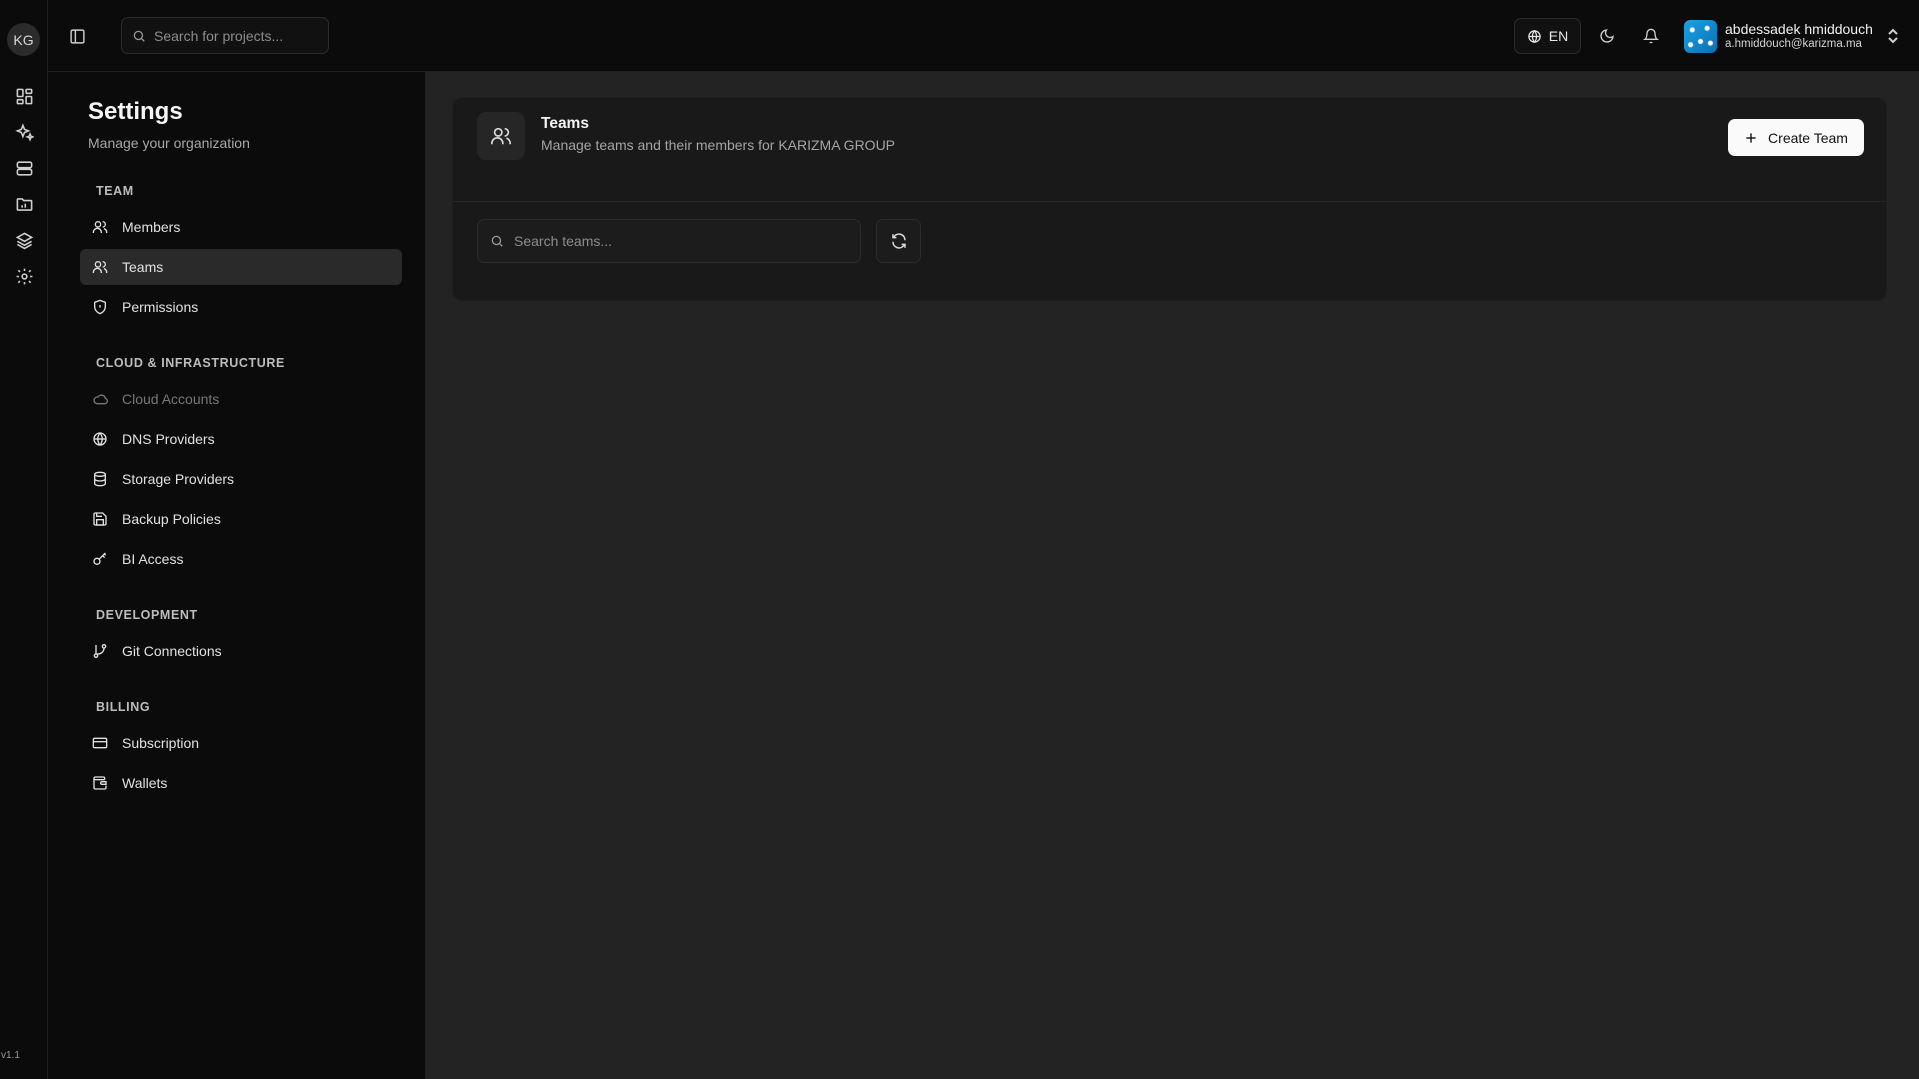  Describe the element at coordinates (100, 651) in the screenshot. I see `git-branch-icon` at that location.